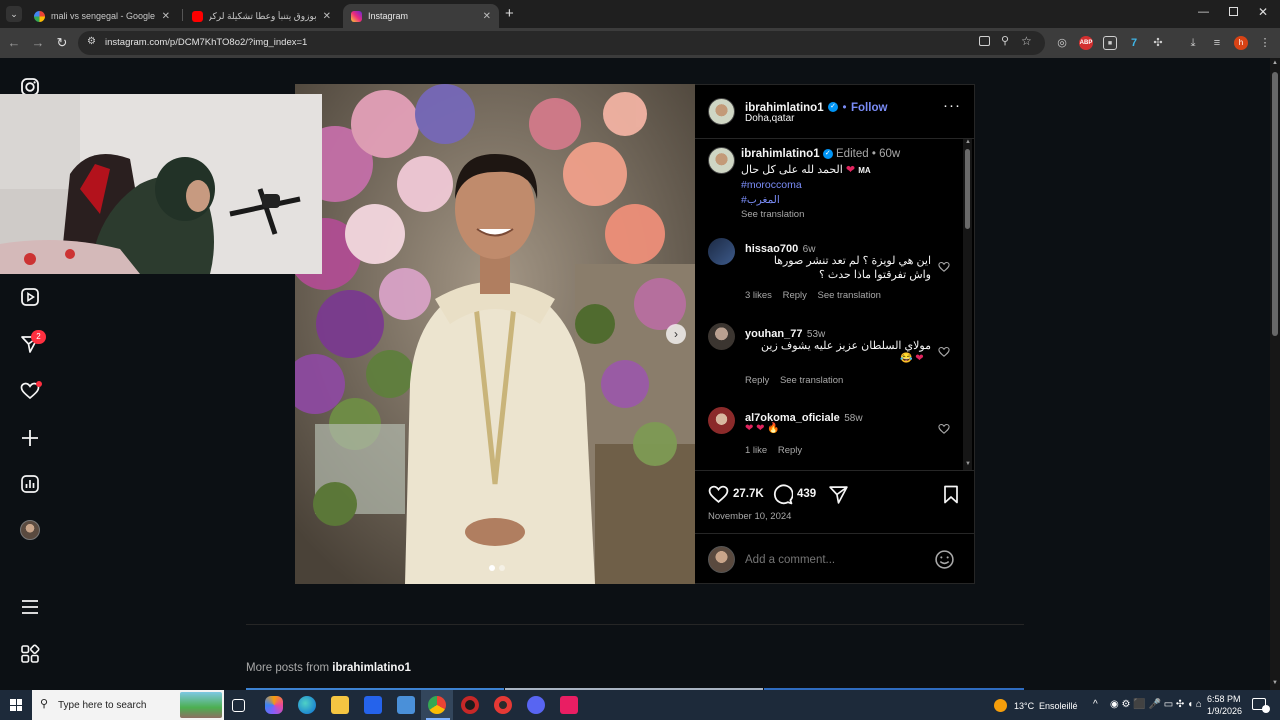 The image size is (1280, 720). I want to click on extension-box-icon: ■, so click(1110, 43).